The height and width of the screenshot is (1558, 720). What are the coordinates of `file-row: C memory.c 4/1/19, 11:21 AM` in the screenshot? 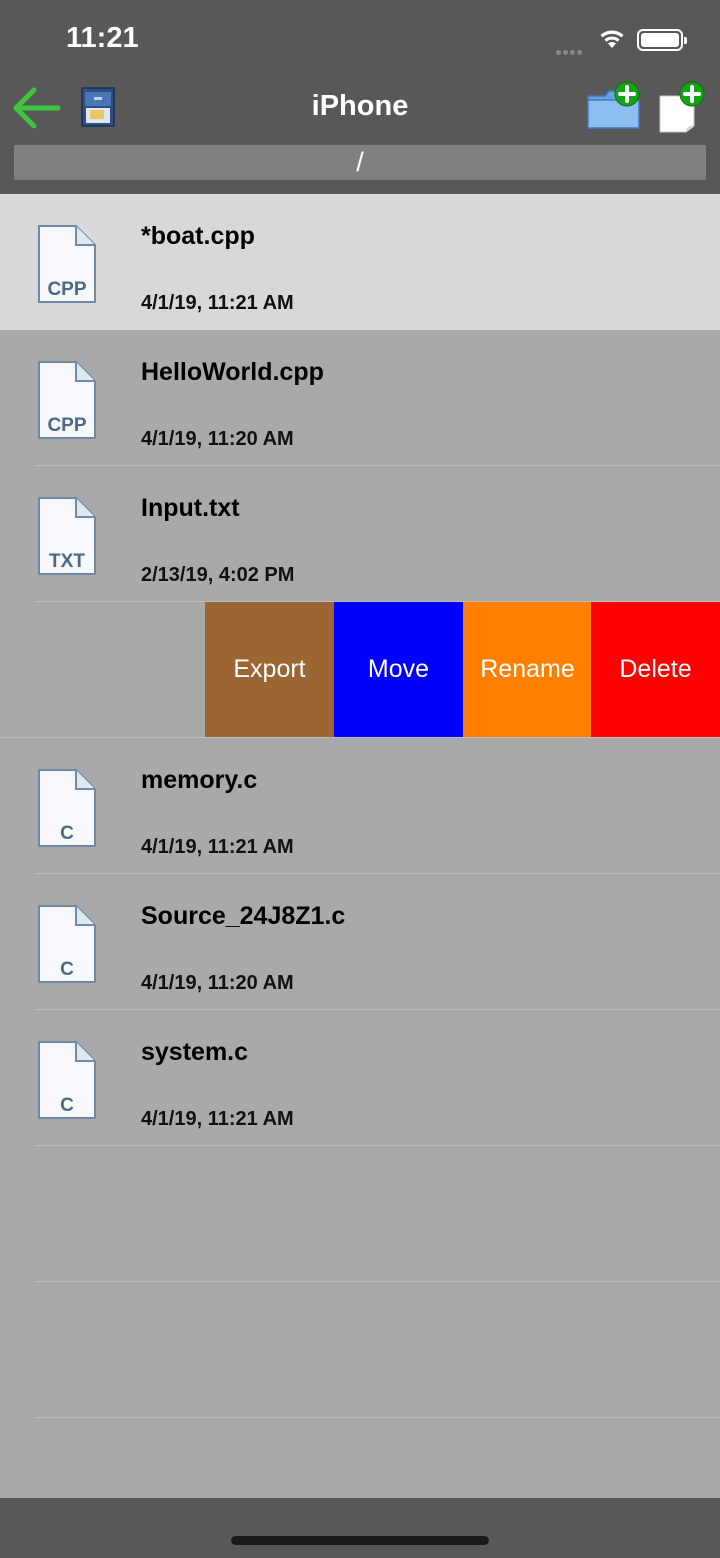 It's located at (360, 806).